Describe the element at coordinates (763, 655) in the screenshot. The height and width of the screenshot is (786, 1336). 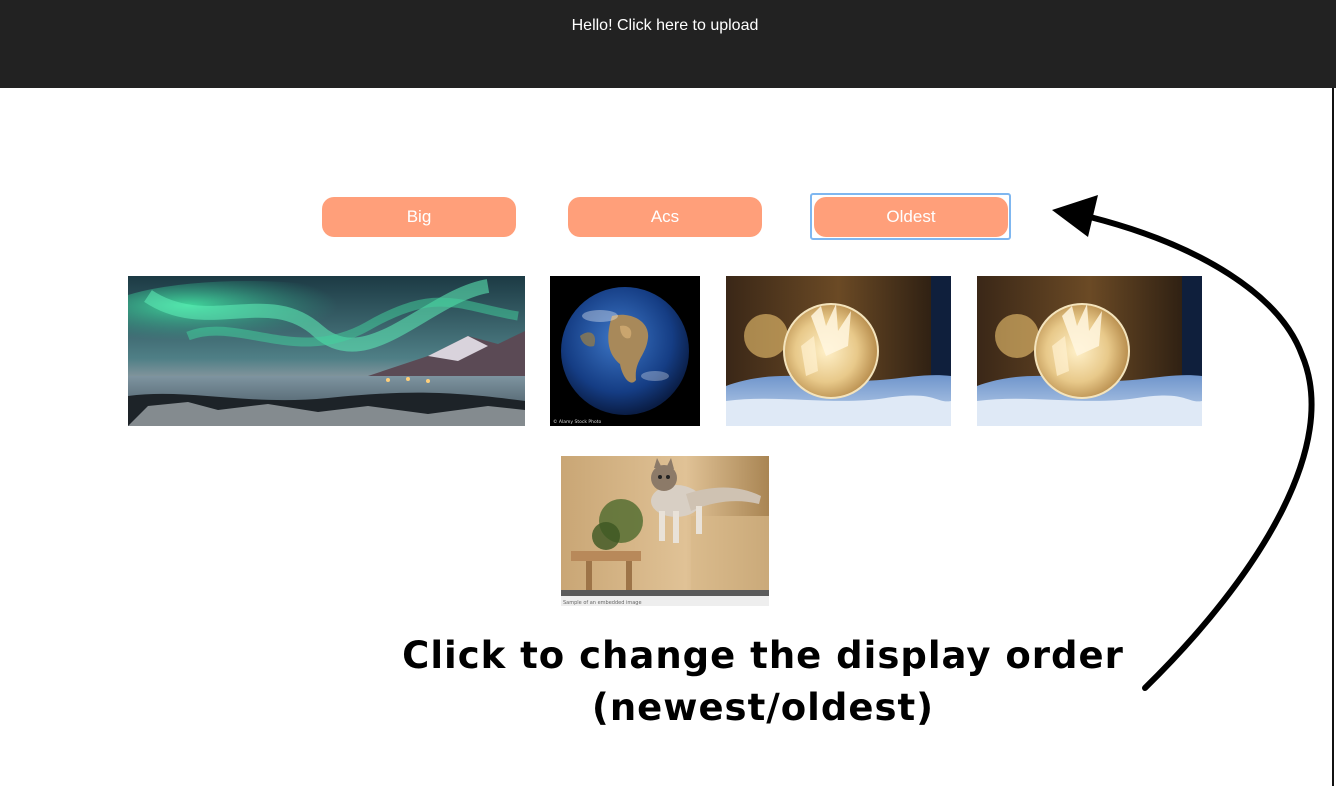
I see `annotation-line-1: Click to change the display order` at that location.